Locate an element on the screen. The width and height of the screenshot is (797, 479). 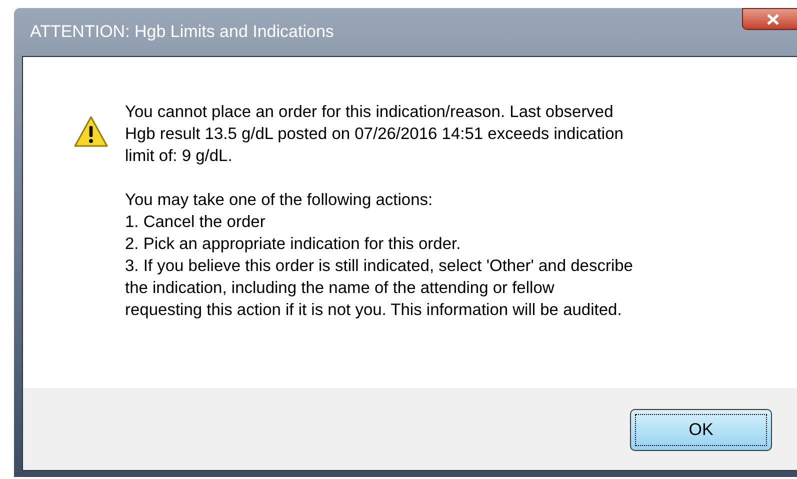
close-icon is located at coordinates (773, 19).